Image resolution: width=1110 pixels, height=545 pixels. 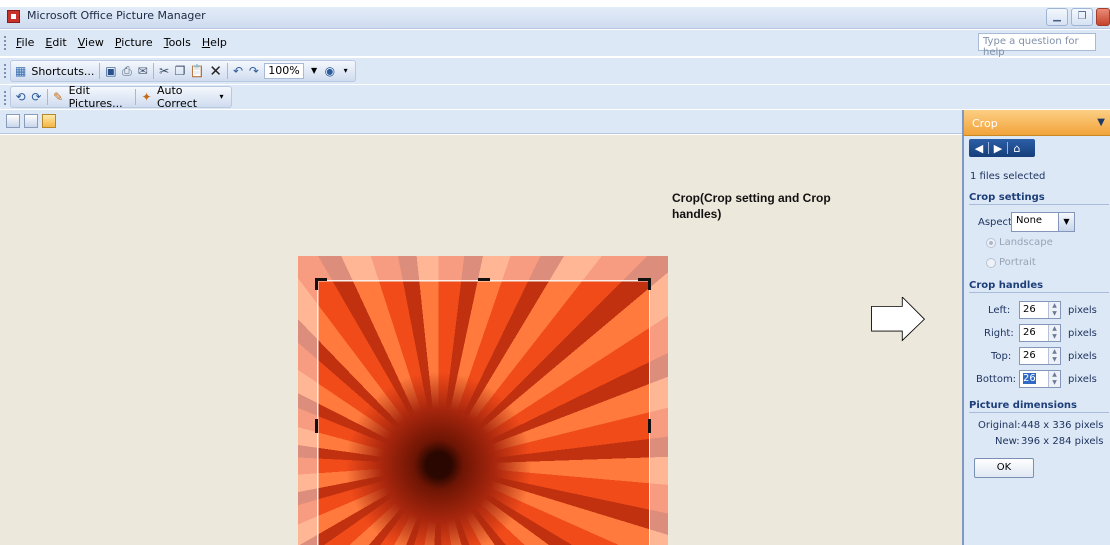 I want to click on zoom-select: 100%, so click(x=284, y=71).